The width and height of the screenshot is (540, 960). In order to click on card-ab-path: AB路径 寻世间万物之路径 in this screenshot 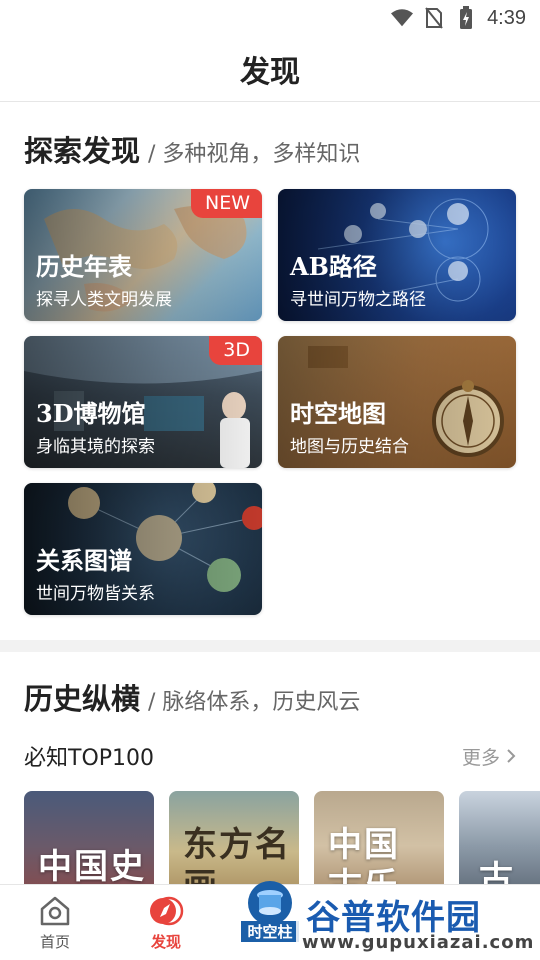, I will do `click(397, 255)`.